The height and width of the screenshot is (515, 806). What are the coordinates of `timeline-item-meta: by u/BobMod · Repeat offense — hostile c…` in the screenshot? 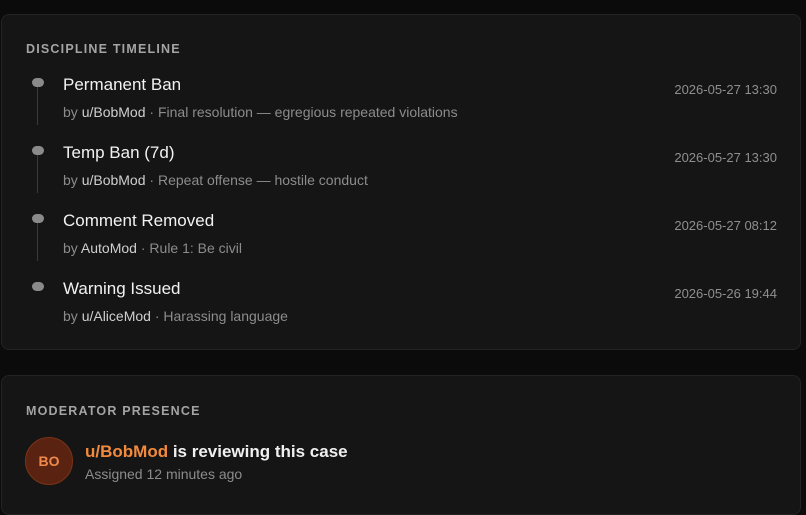 It's located at (215, 180).